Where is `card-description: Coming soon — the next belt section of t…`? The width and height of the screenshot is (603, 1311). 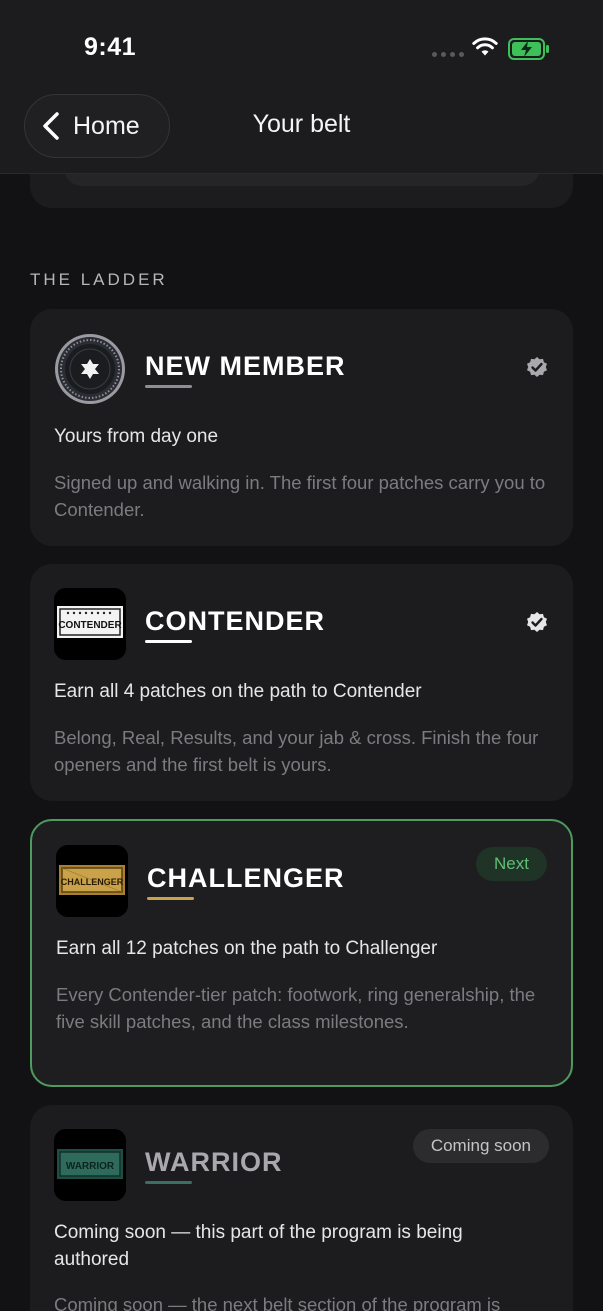
card-description: Coming soon — the next belt section of t… is located at coordinates (277, 1302).